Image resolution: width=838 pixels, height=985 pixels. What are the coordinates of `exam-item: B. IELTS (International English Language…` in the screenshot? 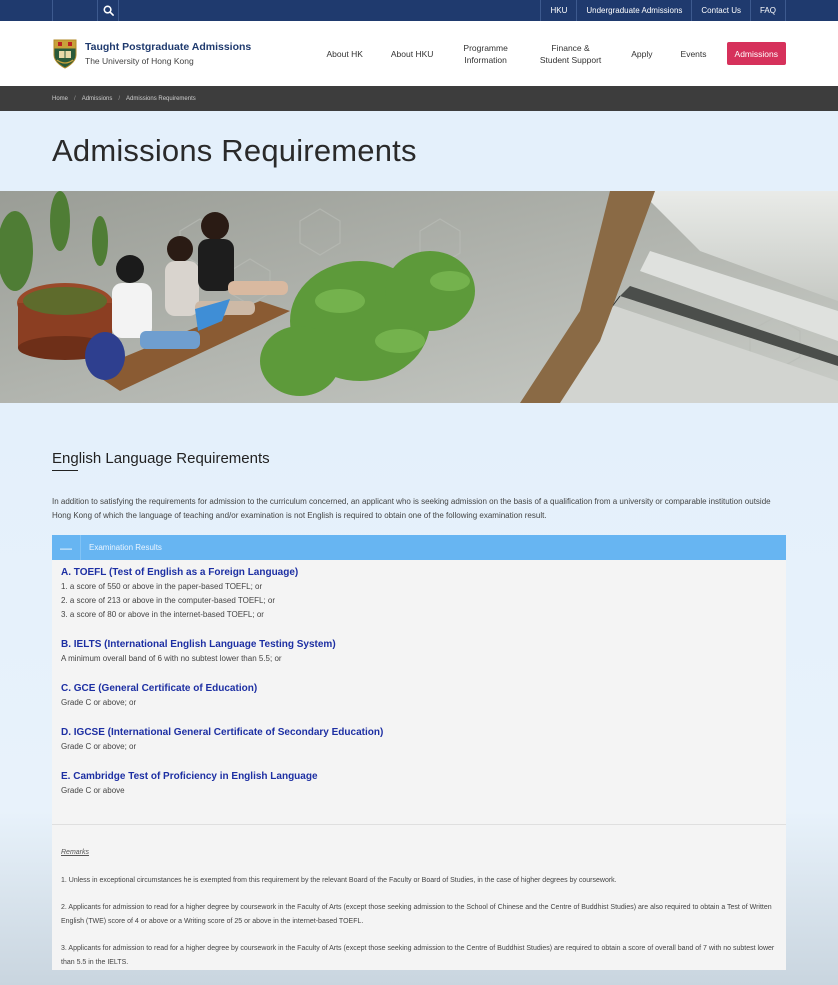 It's located at (419, 652).